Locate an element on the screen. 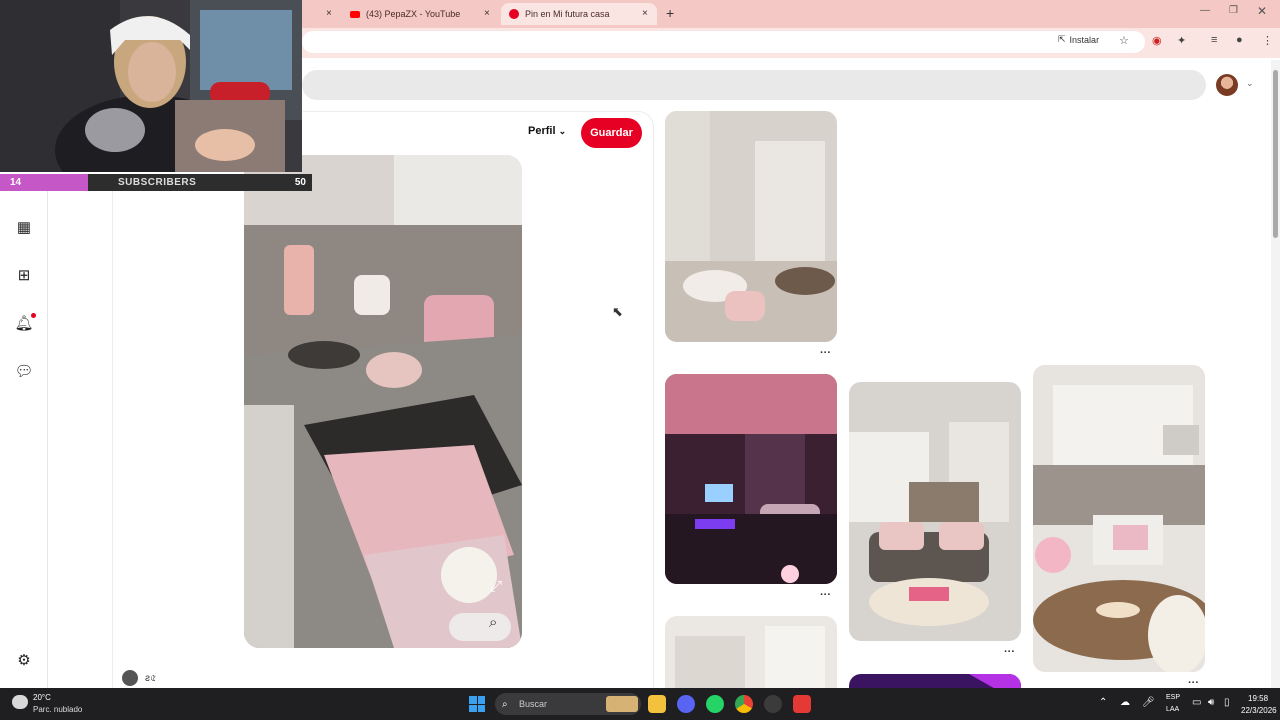 The height and width of the screenshot is (720, 1280). install-label: Instalar is located at coordinates (1084, 39).